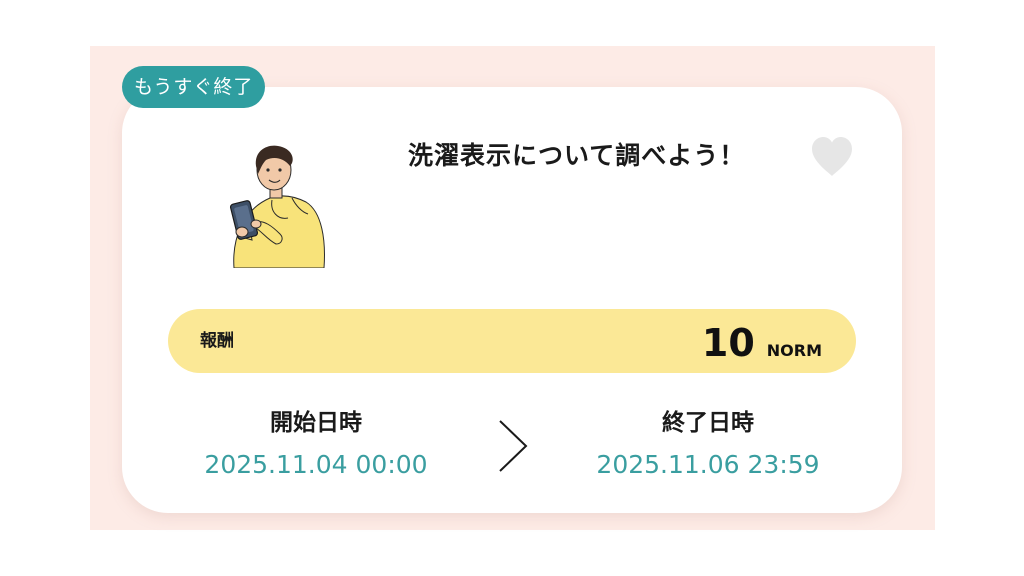  Describe the element at coordinates (577, 155) in the screenshot. I see `task-title: 洗濯表示について調べよう！` at that location.